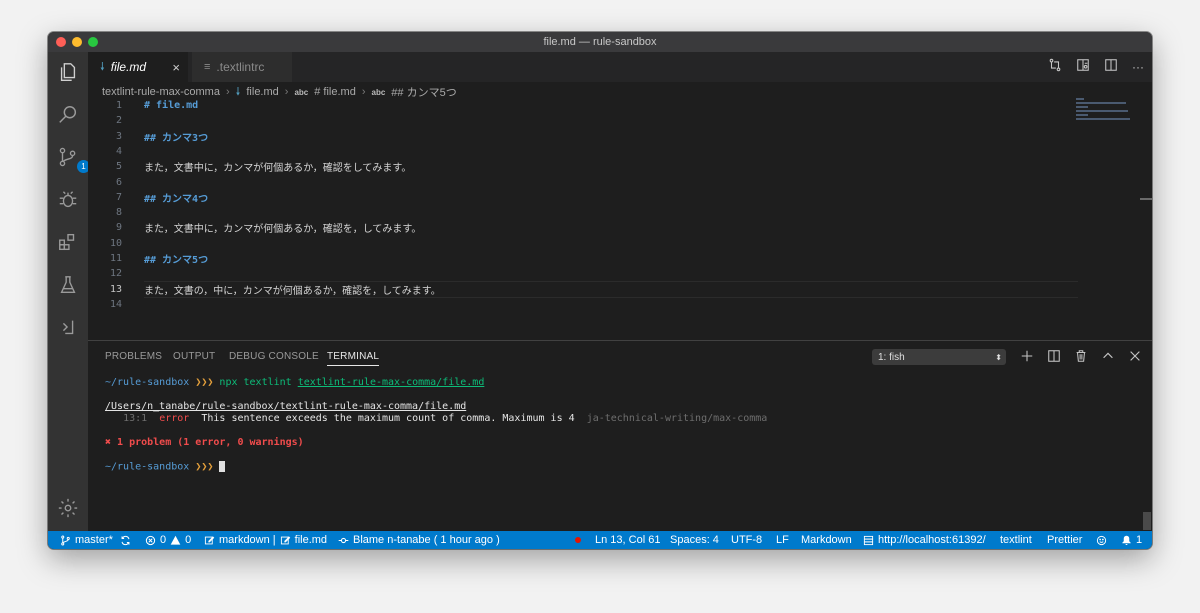 The image size is (1200, 613). Describe the element at coordinates (68, 72) in the screenshot. I see `explorer-icon` at that location.